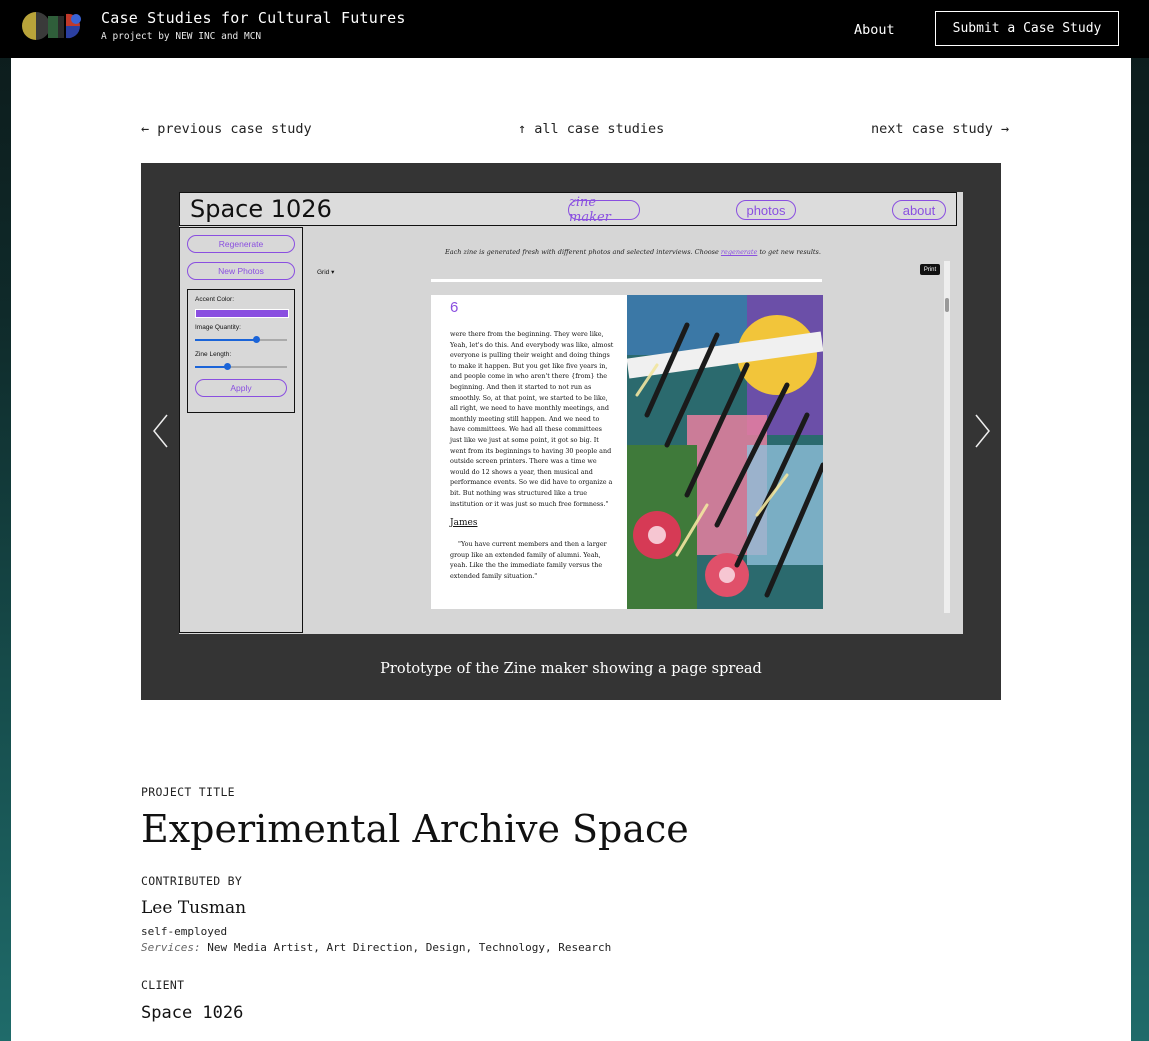 This screenshot has height=1041, width=1149. I want to click on services-label: Services:, so click(171, 947).